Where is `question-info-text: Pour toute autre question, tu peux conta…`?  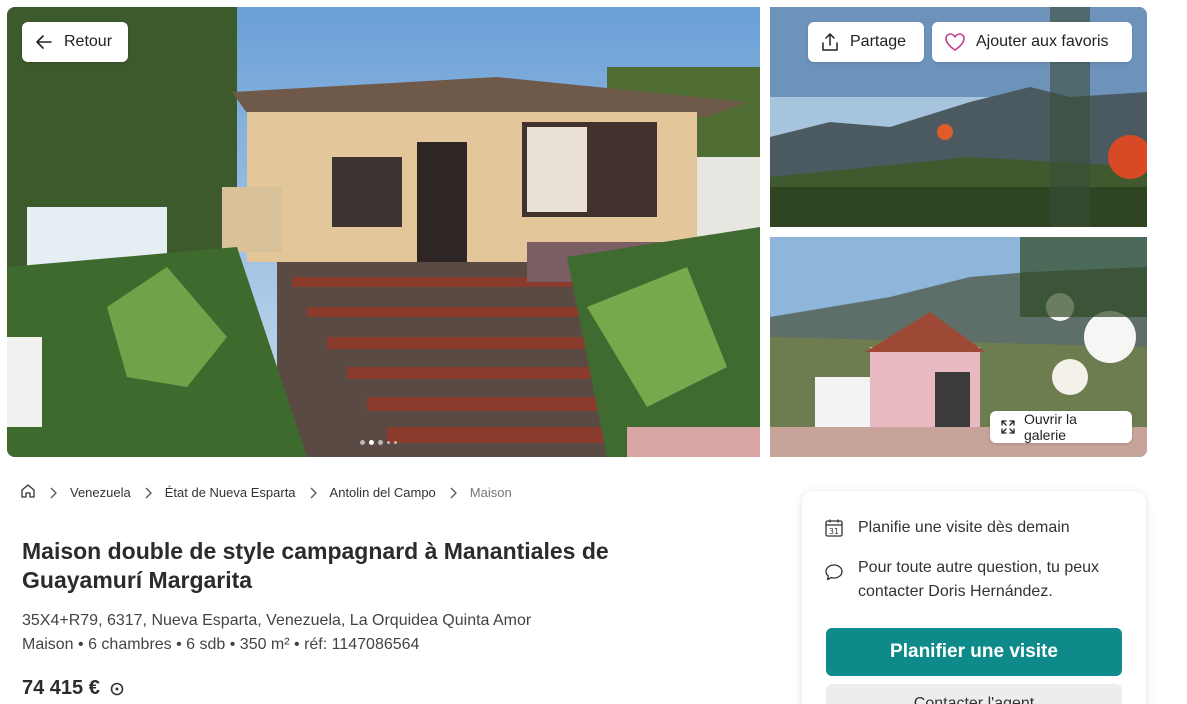 question-info-text: Pour toute autre question, tu peux conta… is located at coordinates (979, 579).